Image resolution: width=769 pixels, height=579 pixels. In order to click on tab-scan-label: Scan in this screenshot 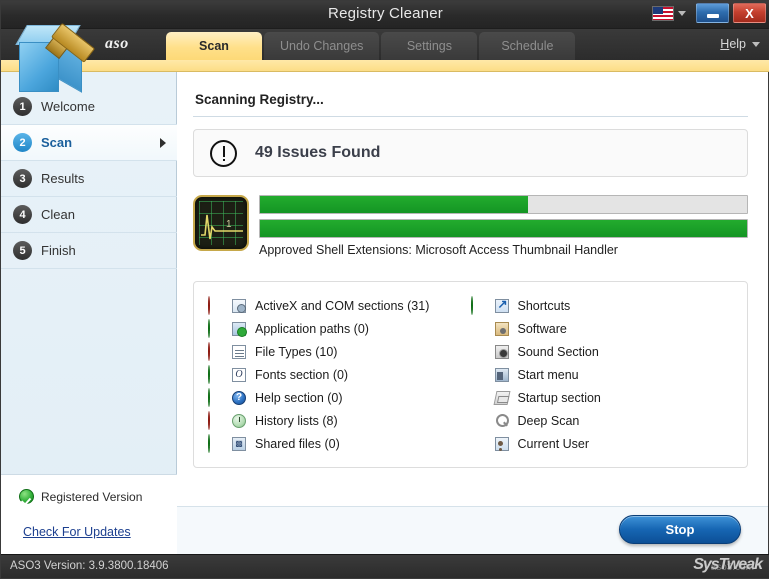, I will do `click(214, 46)`.